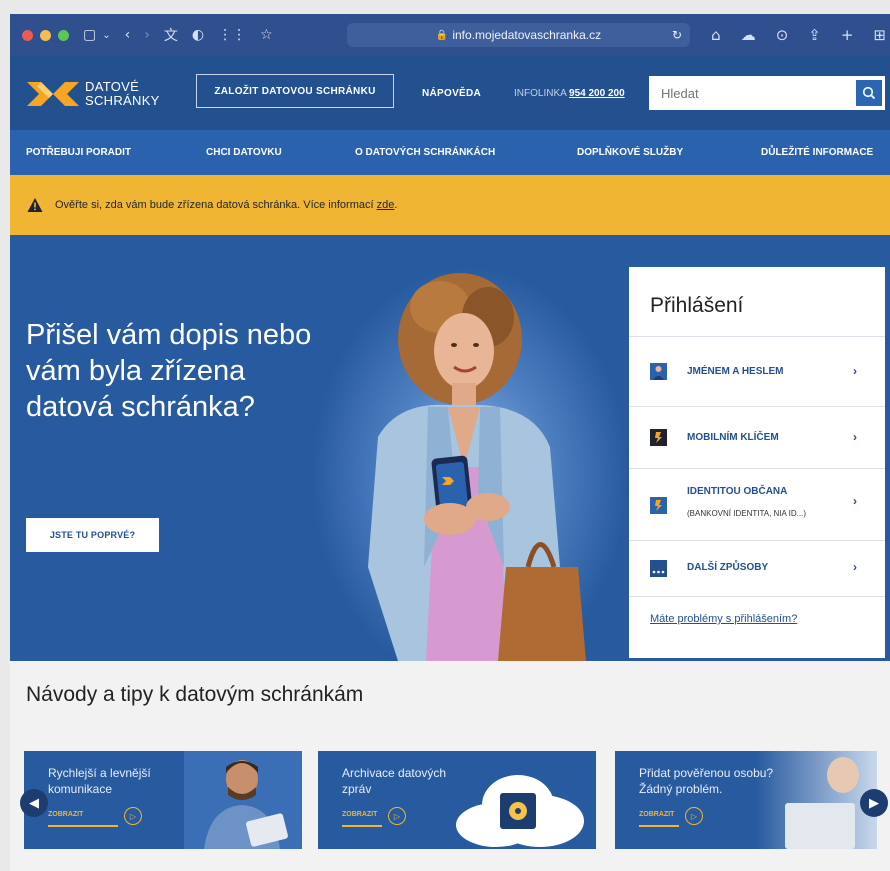  Describe the element at coordinates (386, 205) in the screenshot. I see `notice-link: zde` at that location.